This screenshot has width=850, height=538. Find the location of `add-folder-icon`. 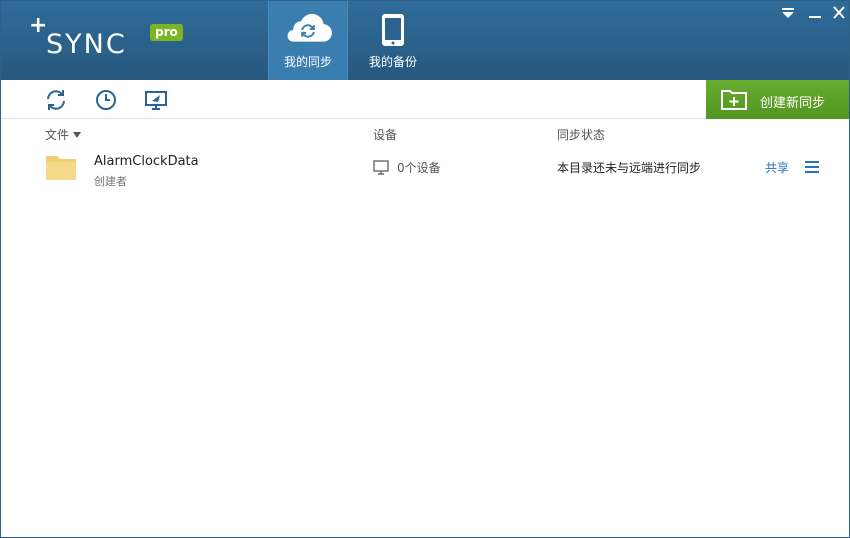

add-folder-icon is located at coordinates (734, 100).